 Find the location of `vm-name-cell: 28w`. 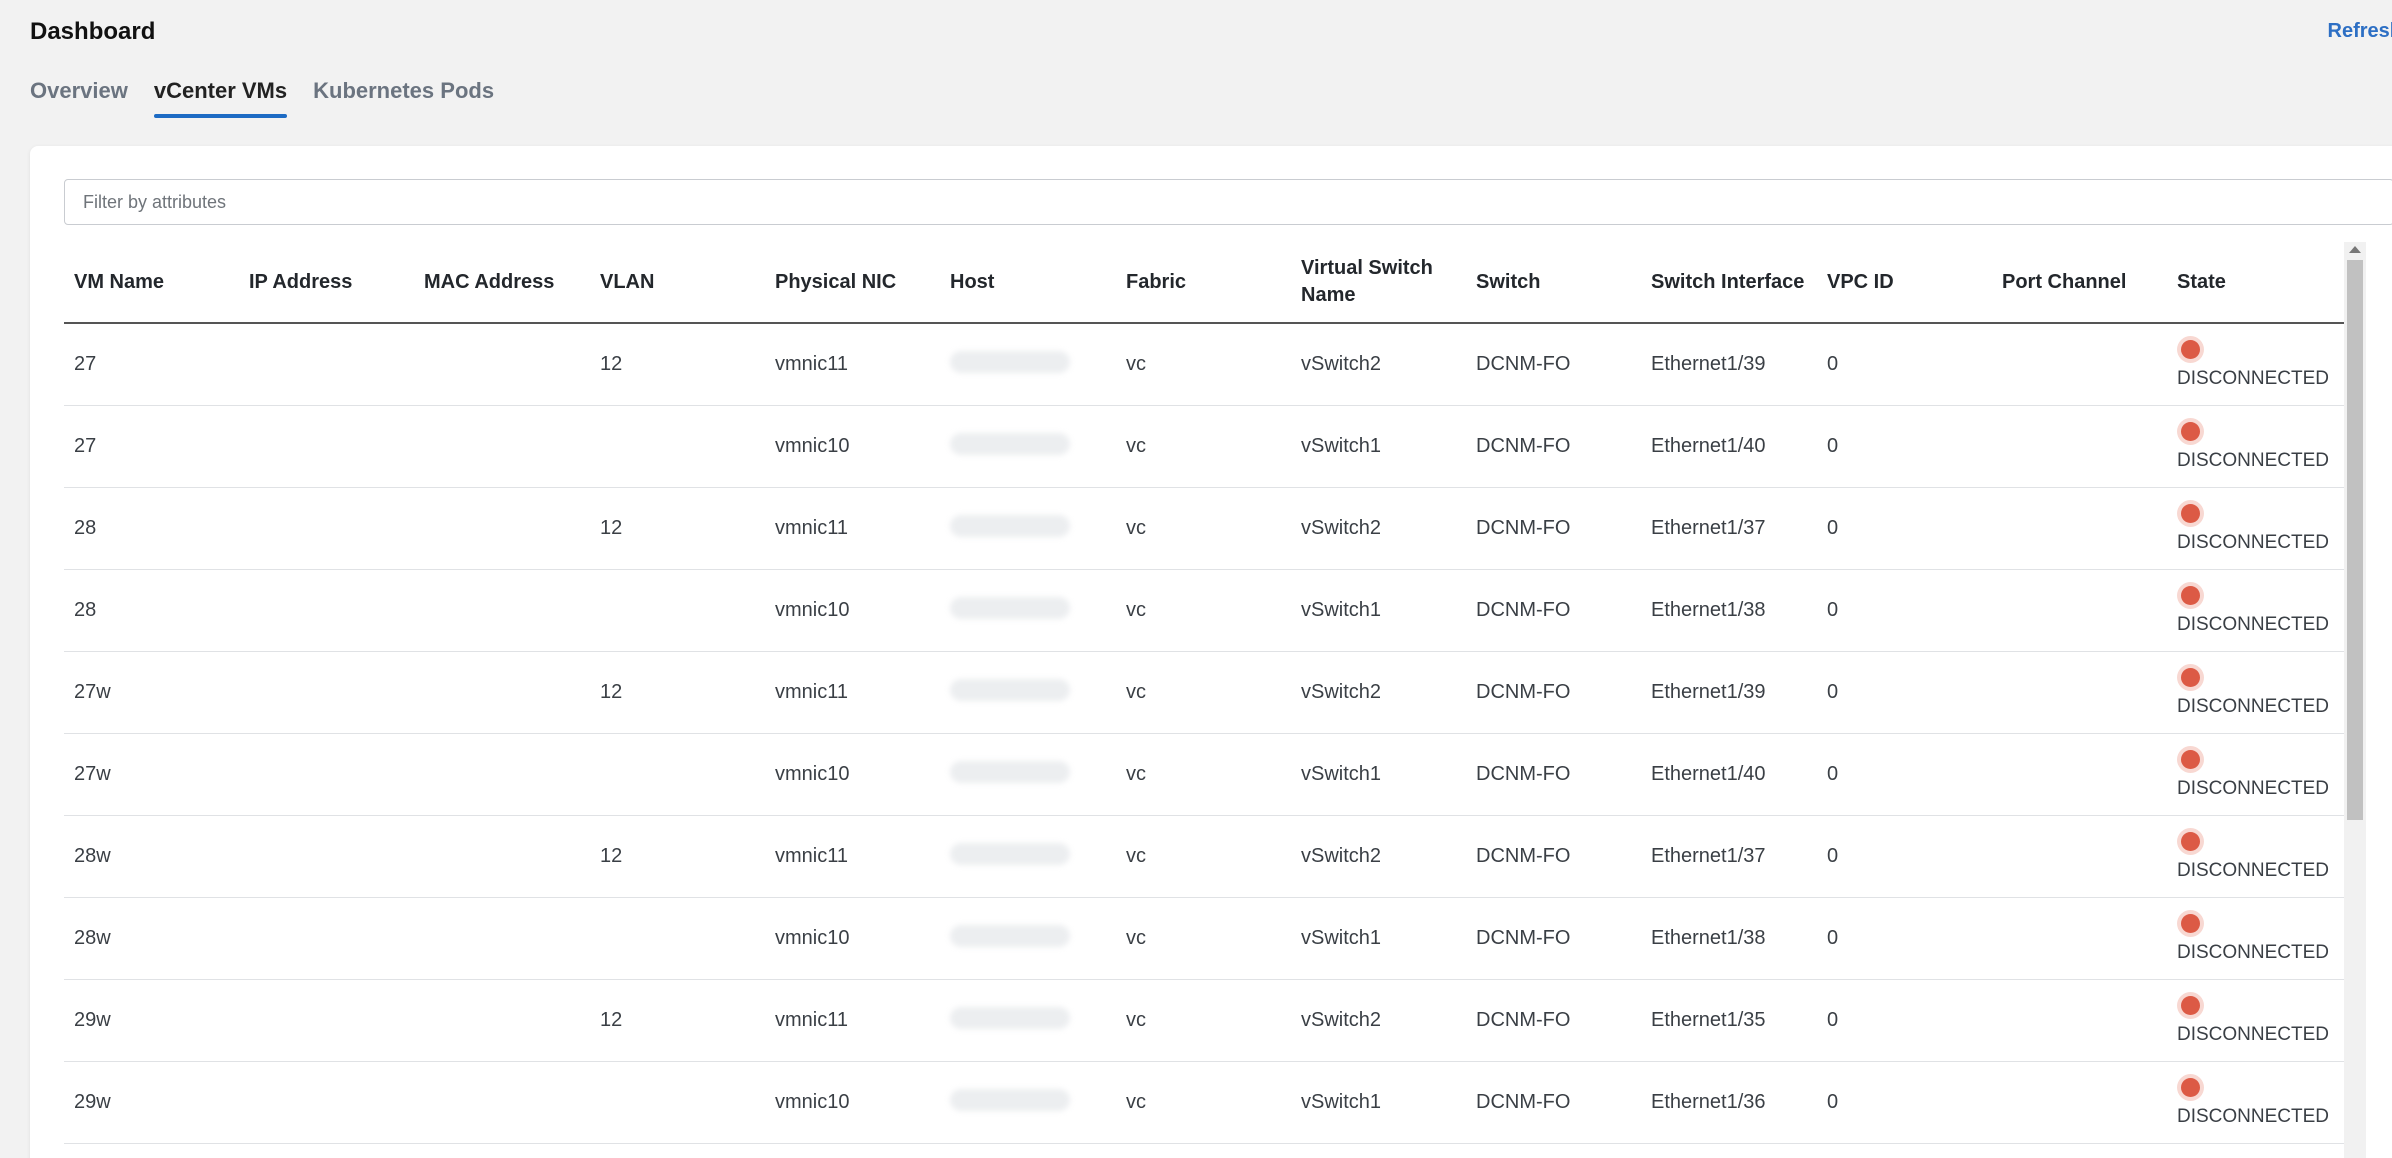

vm-name-cell: 28w is located at coordinates (151, 938).